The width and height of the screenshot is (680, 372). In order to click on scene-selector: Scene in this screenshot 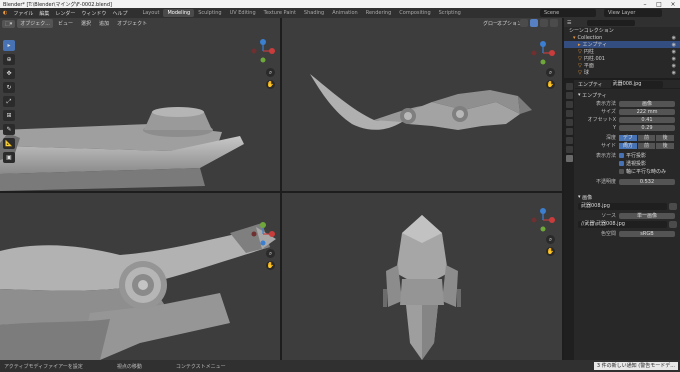, I will do `click(568, 13)`.